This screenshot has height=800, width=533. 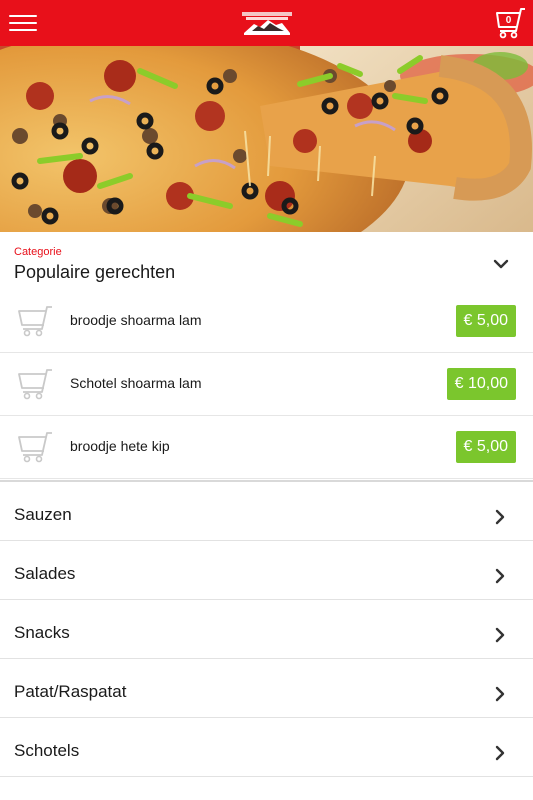 I want to click on category-label: Patat/Raspatat, so click(x=70, y=691).